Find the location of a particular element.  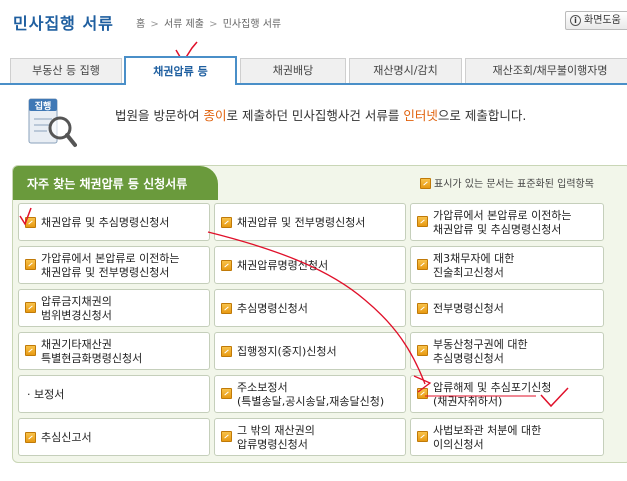

legend: 표시가 있는 문서는 표준화된 입력항목 is located at coordinates (507, 182).